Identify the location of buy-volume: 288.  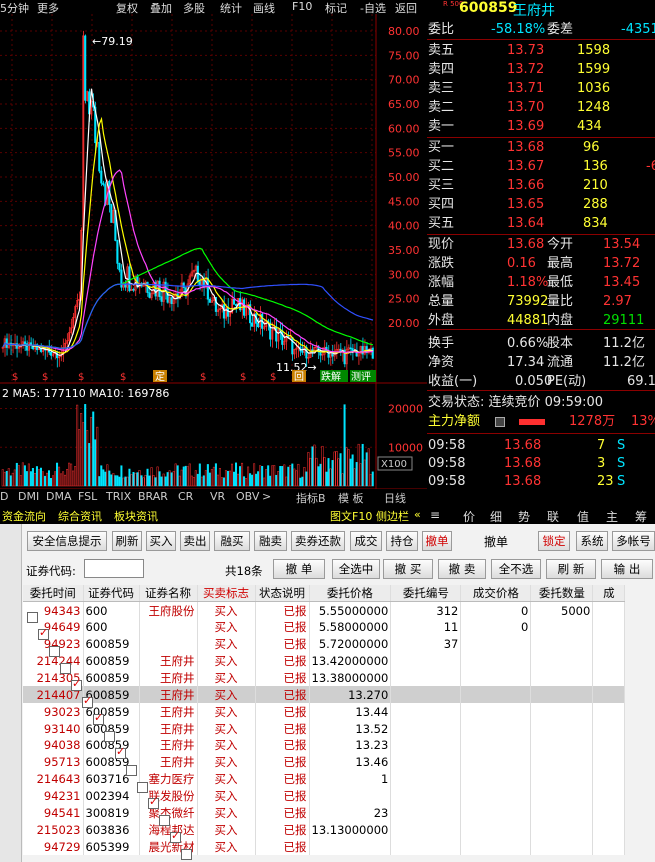
(595, 204).